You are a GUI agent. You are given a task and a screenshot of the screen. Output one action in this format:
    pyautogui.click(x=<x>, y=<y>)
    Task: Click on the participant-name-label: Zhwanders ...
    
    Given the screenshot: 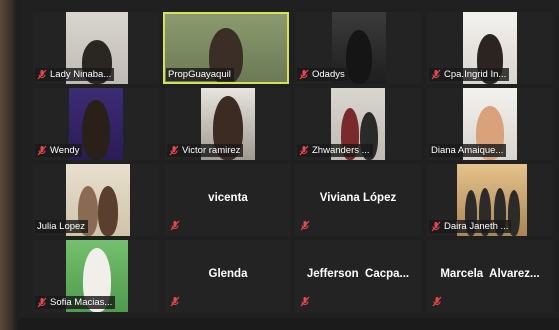 What is the action you would take?
    pyautogui.click(x=335, y=150)
    